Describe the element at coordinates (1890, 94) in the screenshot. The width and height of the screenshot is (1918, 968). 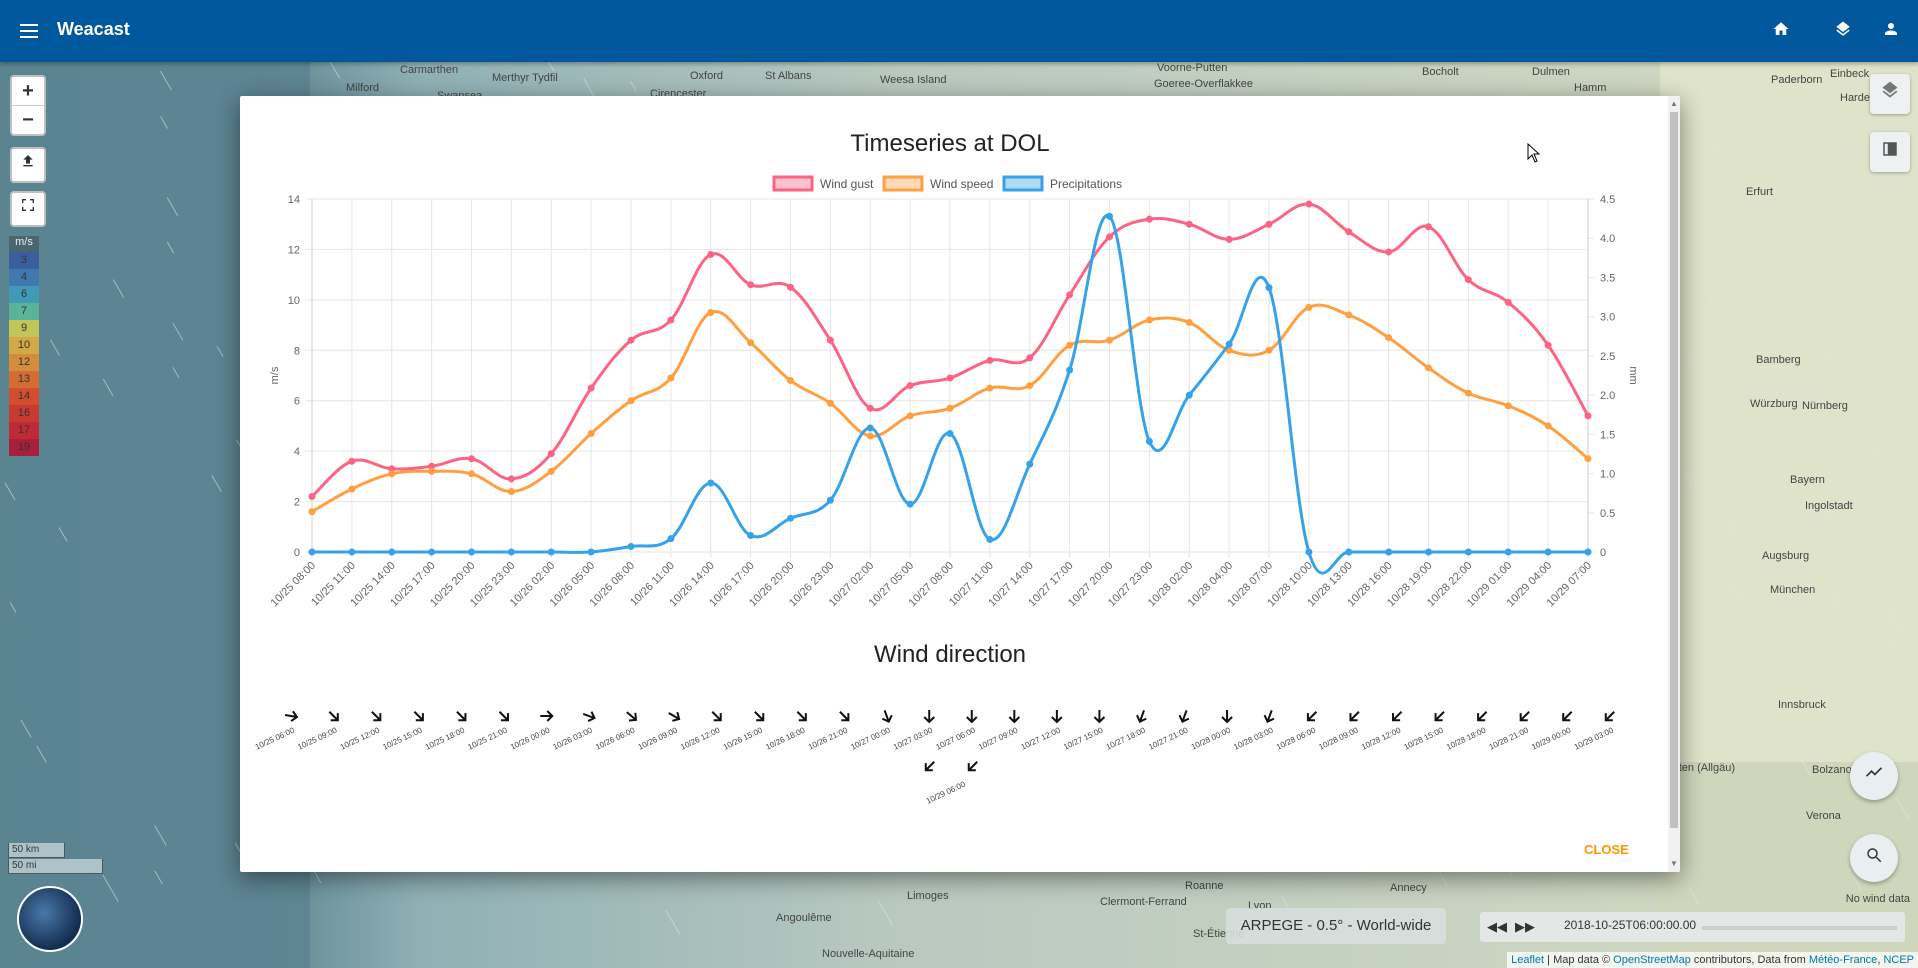
I see `layers-panel-icon` at that location.